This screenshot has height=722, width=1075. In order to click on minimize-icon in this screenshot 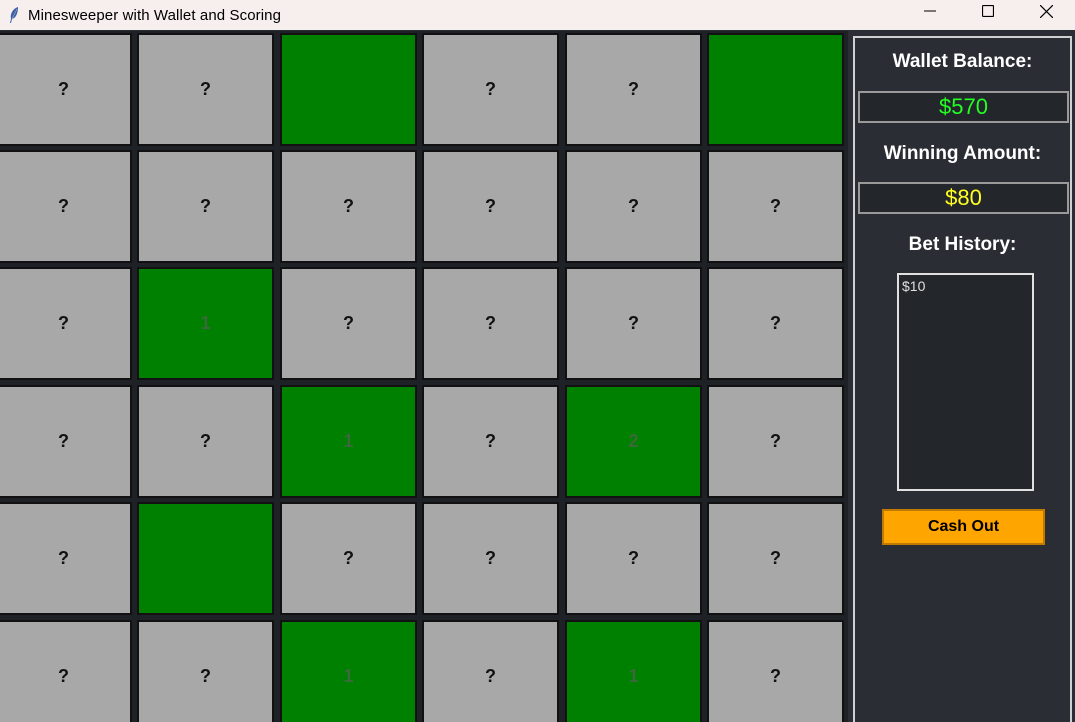, I will do `click(930, 11)`.